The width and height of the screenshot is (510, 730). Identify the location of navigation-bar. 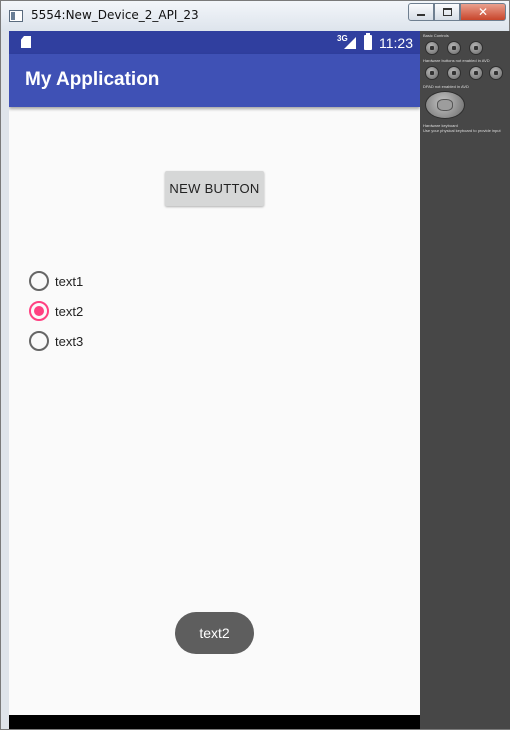
(214, 722).